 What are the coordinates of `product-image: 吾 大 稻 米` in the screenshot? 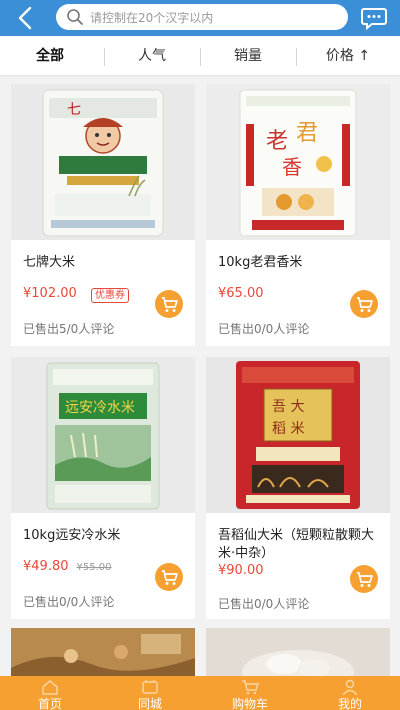 It's located at (298, 435).